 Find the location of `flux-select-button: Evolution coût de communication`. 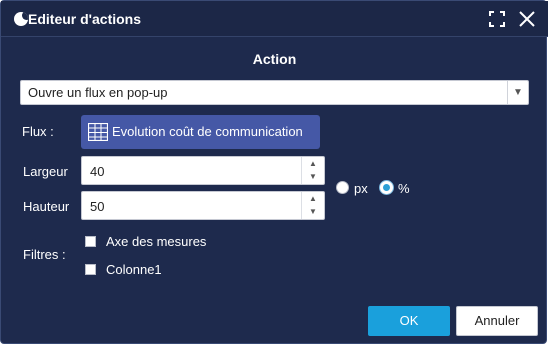

flux-select-button: Evolution coût de communication is located at coordinates (200, 132).